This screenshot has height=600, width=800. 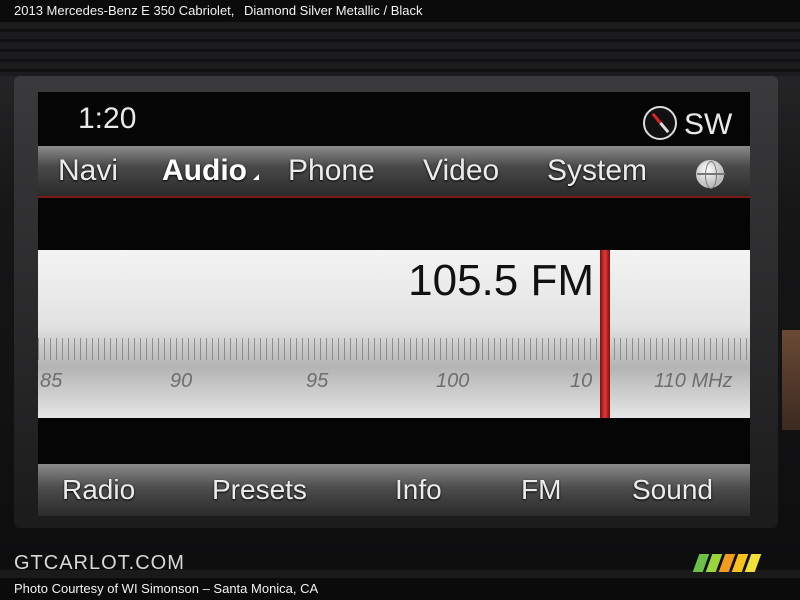 I want to click on globe-icon, so click(x=710, y=174).